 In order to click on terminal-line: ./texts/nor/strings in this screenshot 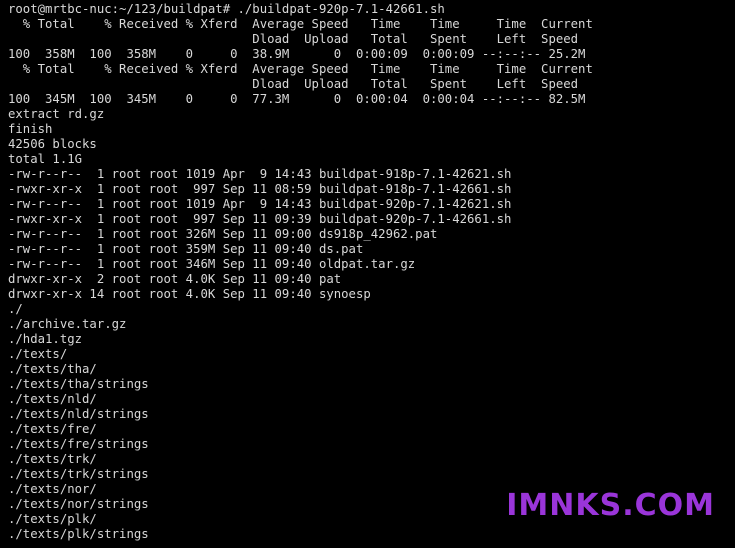, I will do `click(78, 504)`.